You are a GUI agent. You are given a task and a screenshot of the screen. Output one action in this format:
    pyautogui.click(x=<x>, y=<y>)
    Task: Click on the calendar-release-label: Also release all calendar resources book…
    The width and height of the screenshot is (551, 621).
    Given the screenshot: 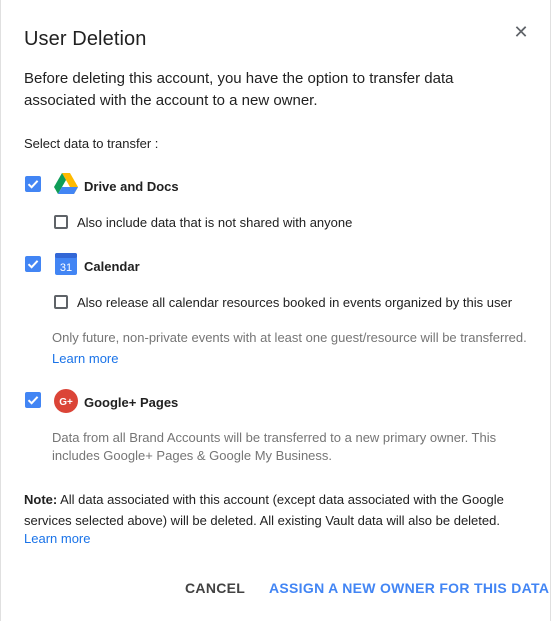 What is the action you would take?
    pyautogui.click(x=295, y=302)
    